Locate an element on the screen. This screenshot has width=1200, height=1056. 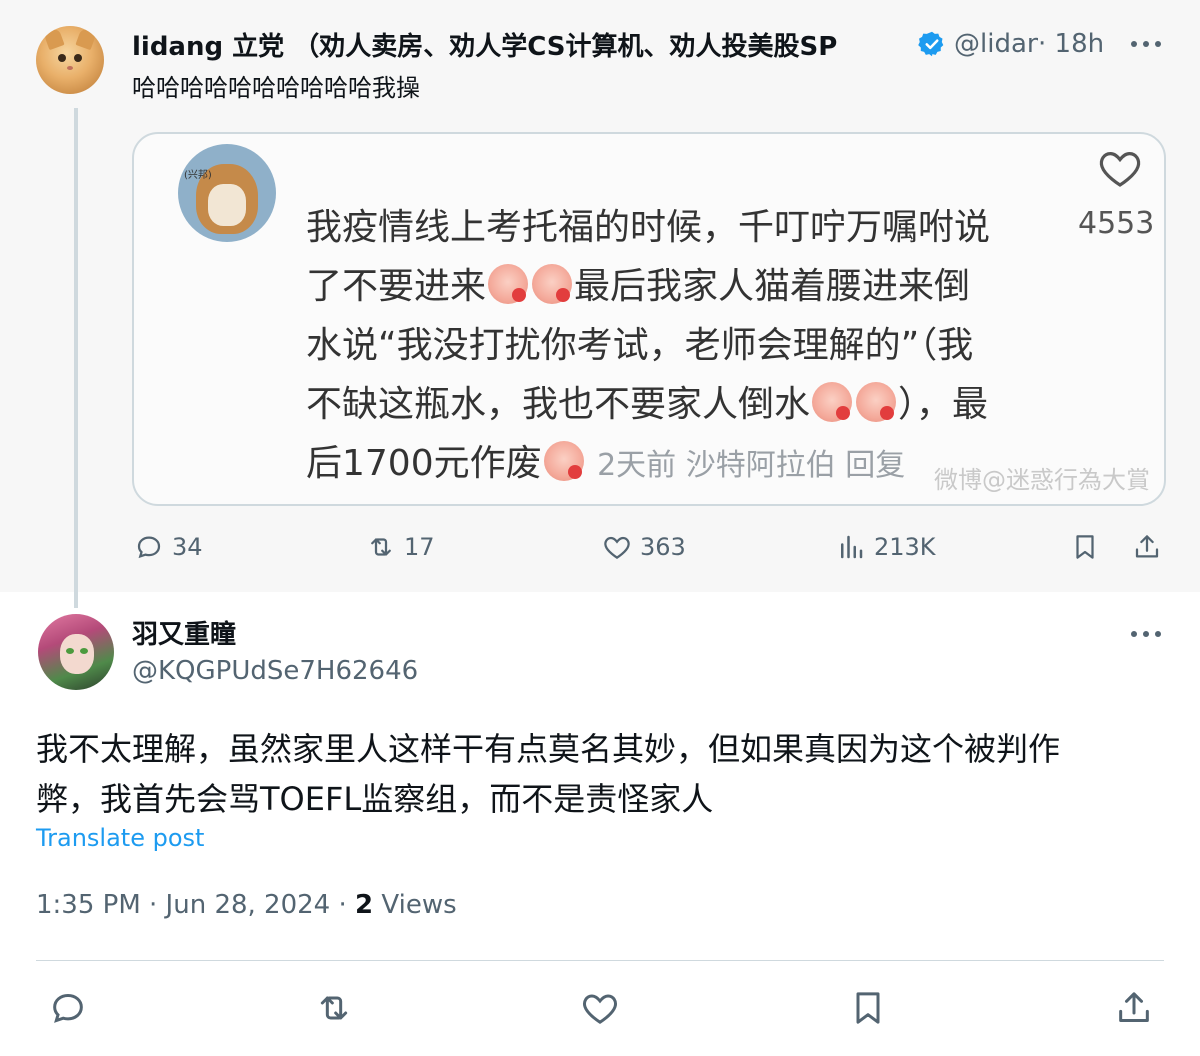
like-count: 363 is located at coordinates (663, 547).